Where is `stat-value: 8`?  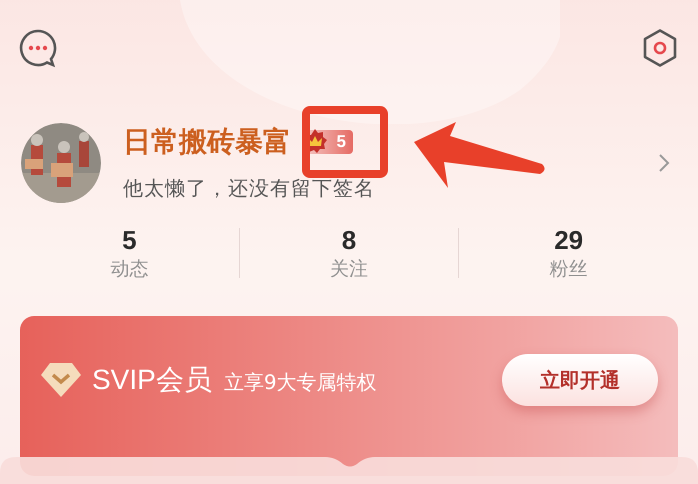
stat-value: 8 is located at coordinates (349, 240).